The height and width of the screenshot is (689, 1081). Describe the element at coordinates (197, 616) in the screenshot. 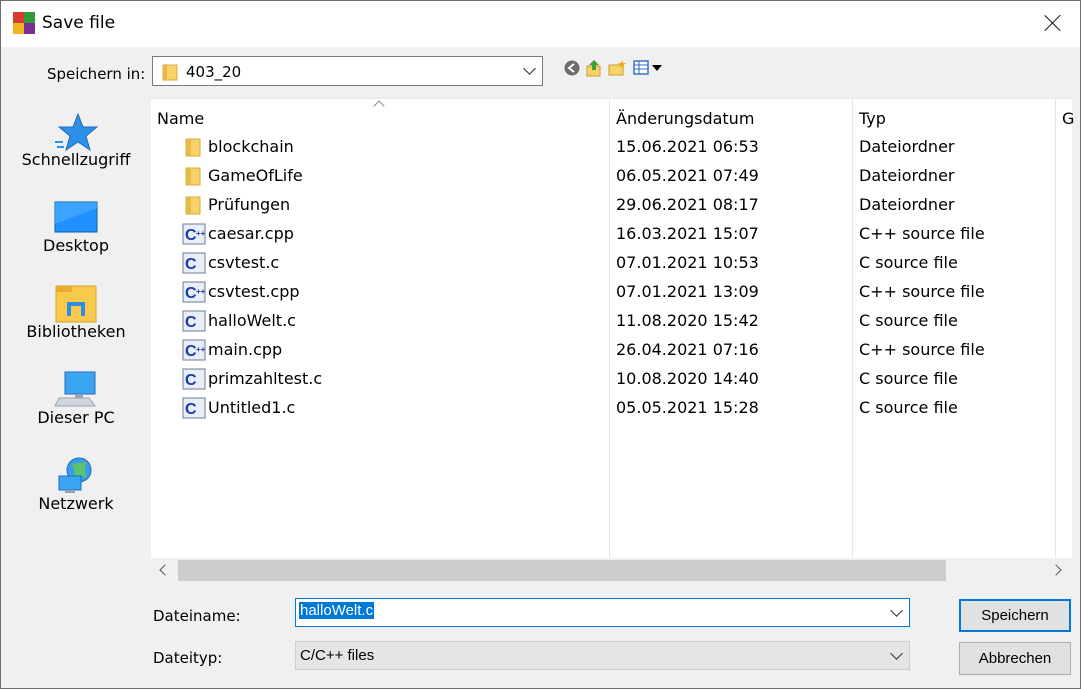

I see `filename-label: Dateiname:` at that location.